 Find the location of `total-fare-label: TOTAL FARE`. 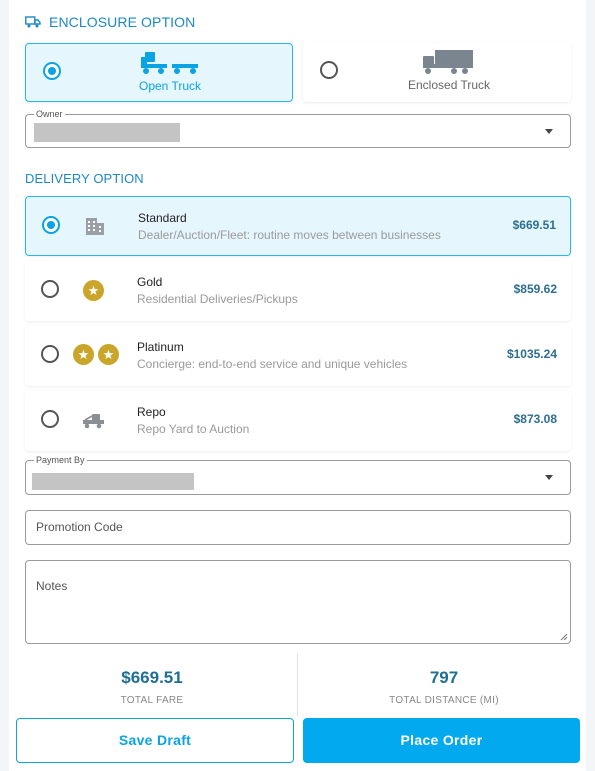

total-fare-label: TOTAL FARE is located at coordinates (152, 700).